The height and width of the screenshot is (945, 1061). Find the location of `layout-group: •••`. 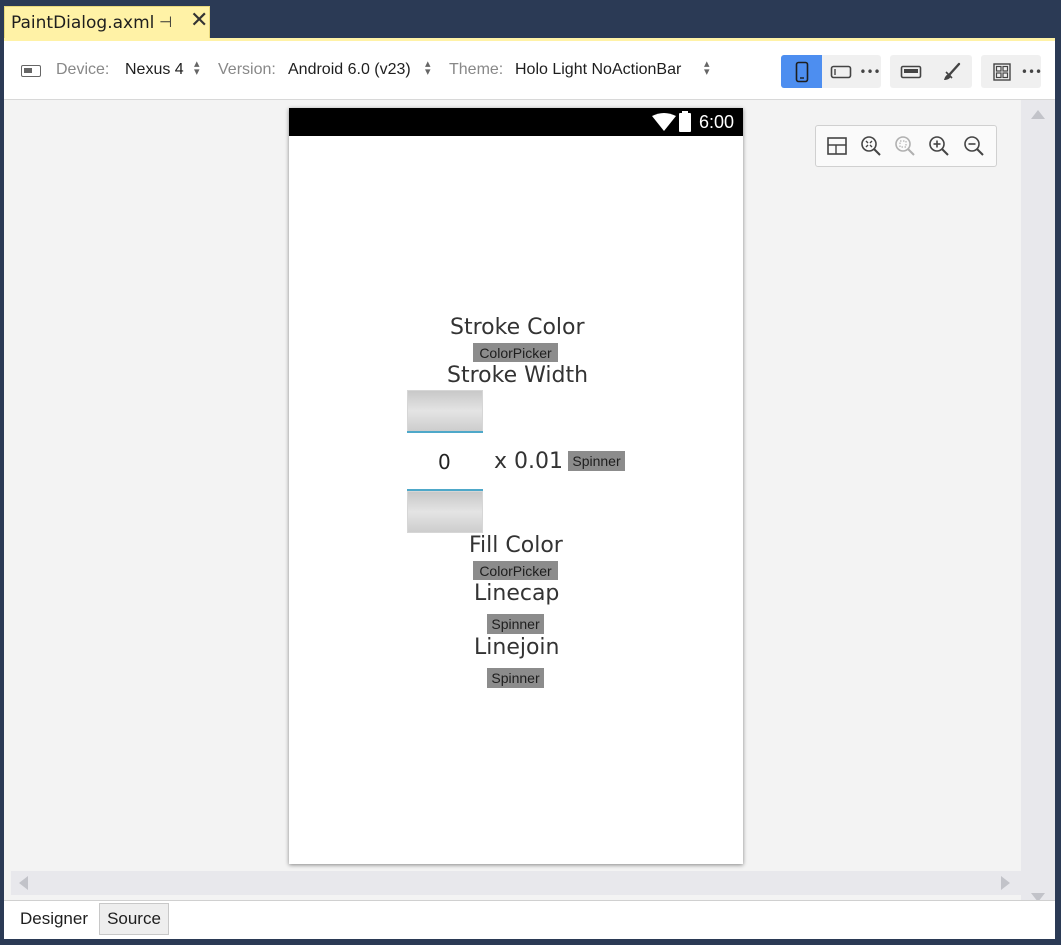

layout-group: ••• is located at coordinates (1011, 71).